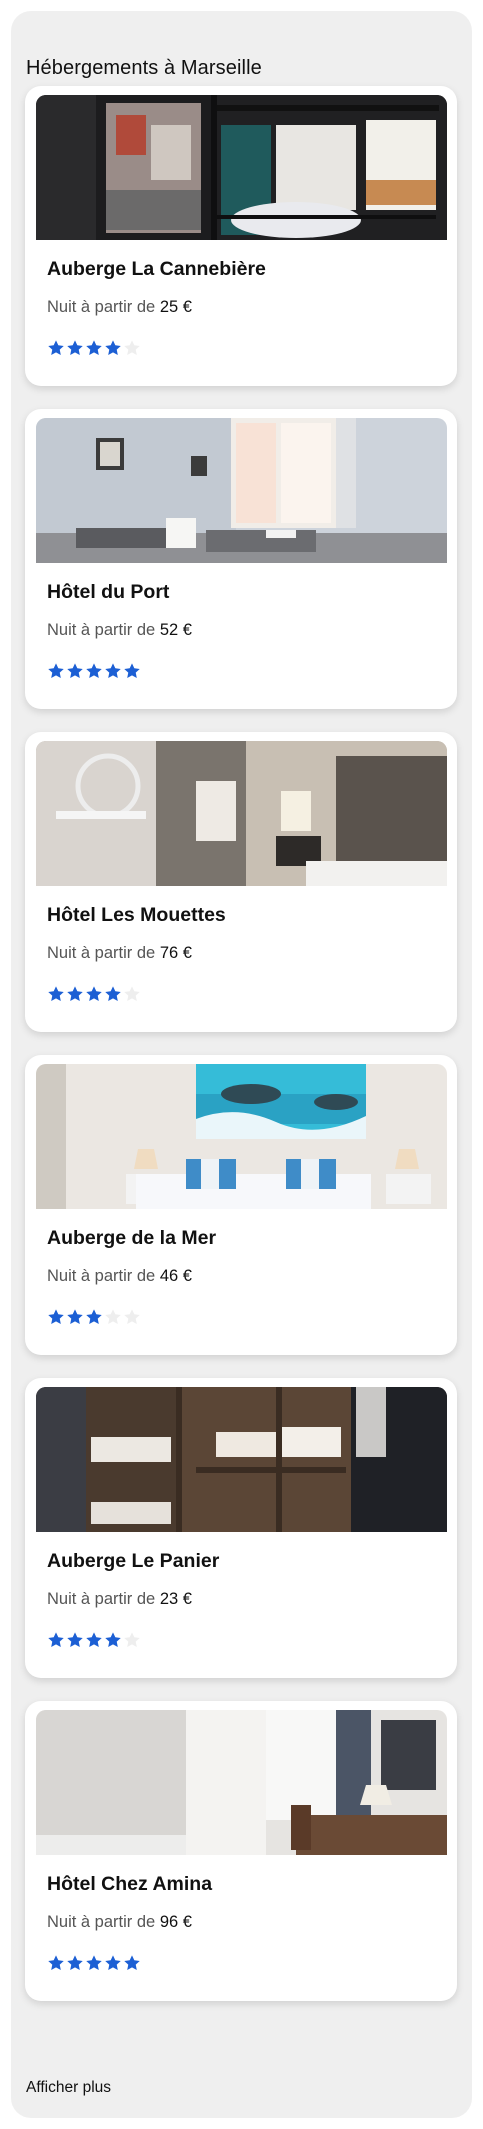 The height and width of the screenshot is (2129, 483). Describe the element at coordinates (175, 1922) in the screenshot. I see `price-amount: 96 €` at that location.